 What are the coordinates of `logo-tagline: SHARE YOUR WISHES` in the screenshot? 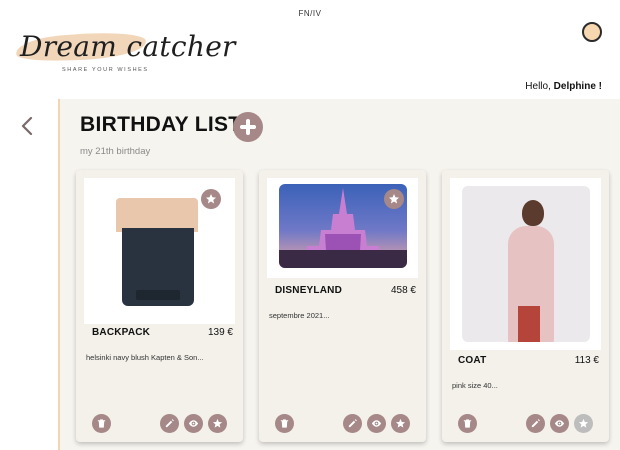 It's located at (105, 70).